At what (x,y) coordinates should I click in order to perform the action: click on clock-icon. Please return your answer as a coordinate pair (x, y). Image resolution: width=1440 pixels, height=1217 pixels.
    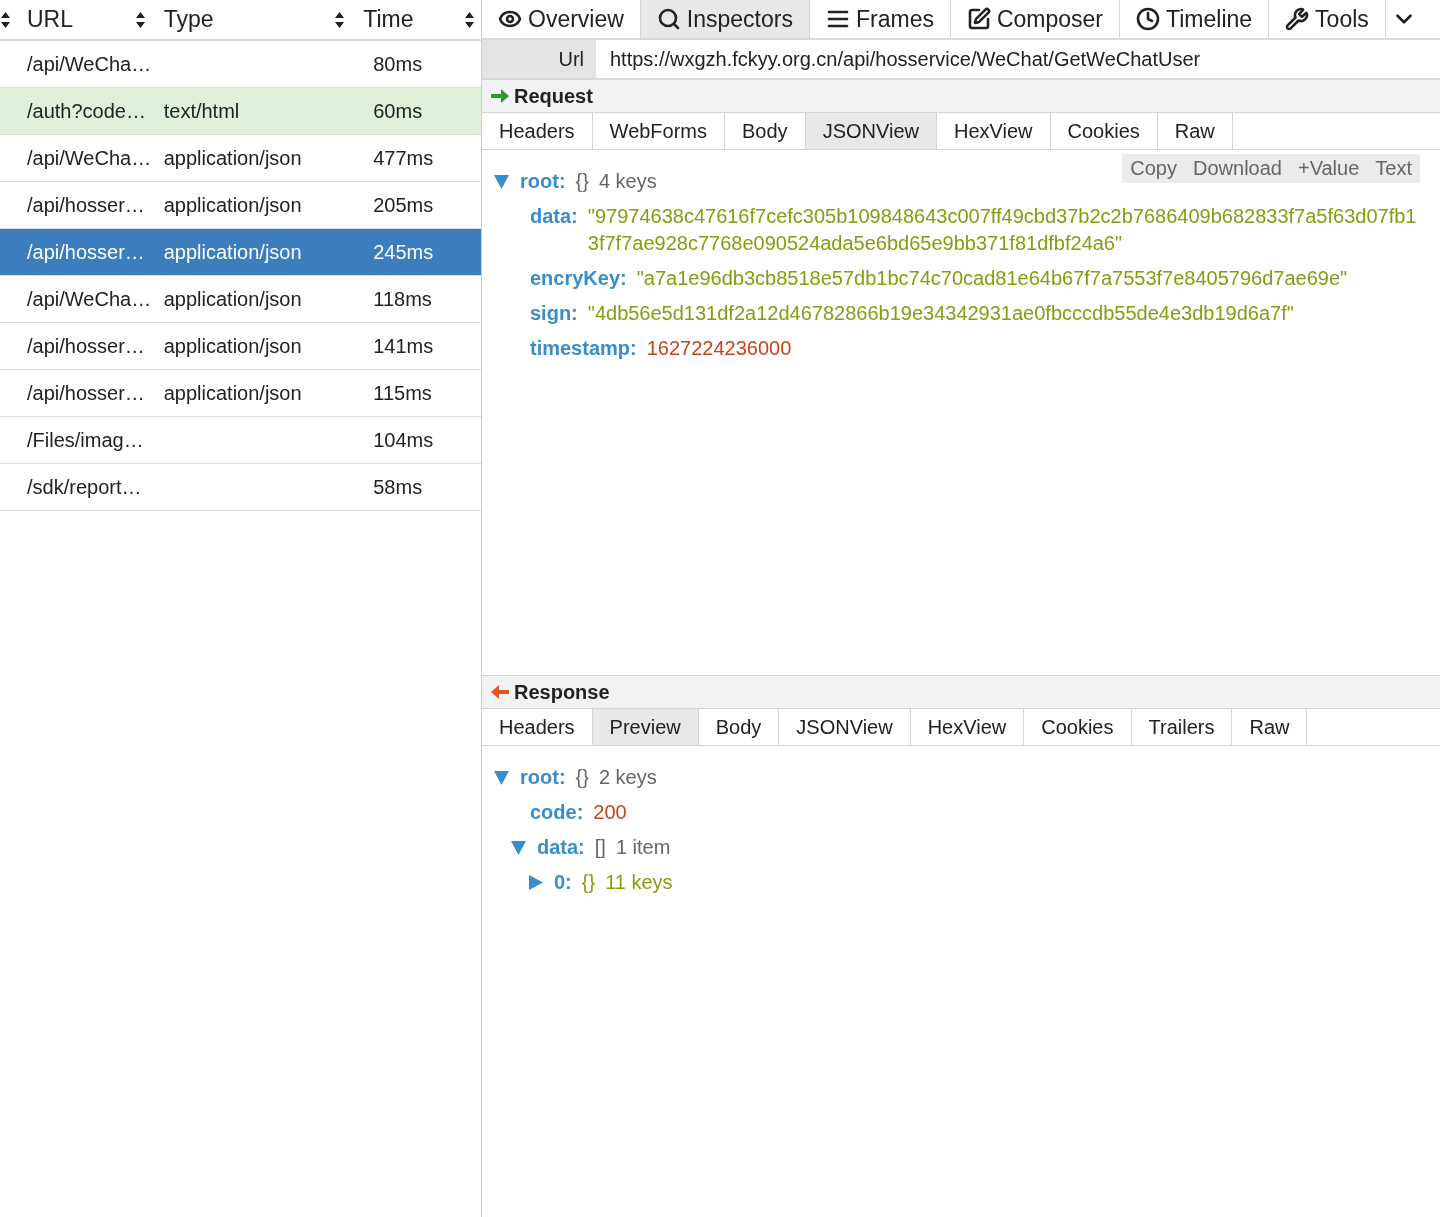
    Looking at the image, I should click on (1148, 19).